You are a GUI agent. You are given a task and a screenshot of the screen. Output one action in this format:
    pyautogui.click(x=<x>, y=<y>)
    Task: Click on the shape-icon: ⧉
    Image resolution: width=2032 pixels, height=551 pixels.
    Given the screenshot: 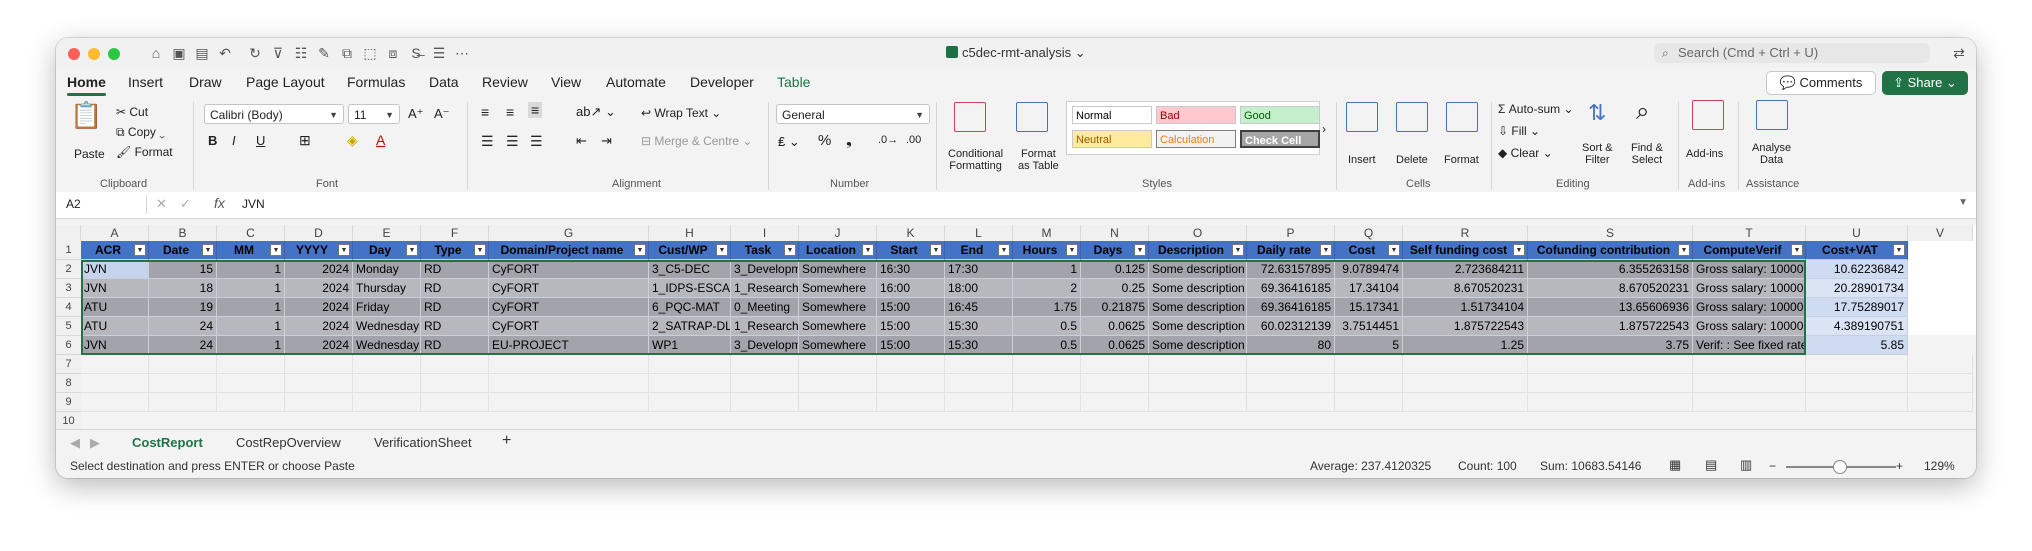 What is the action you would take?
    pyautogui.click(x=347, y=53)
    